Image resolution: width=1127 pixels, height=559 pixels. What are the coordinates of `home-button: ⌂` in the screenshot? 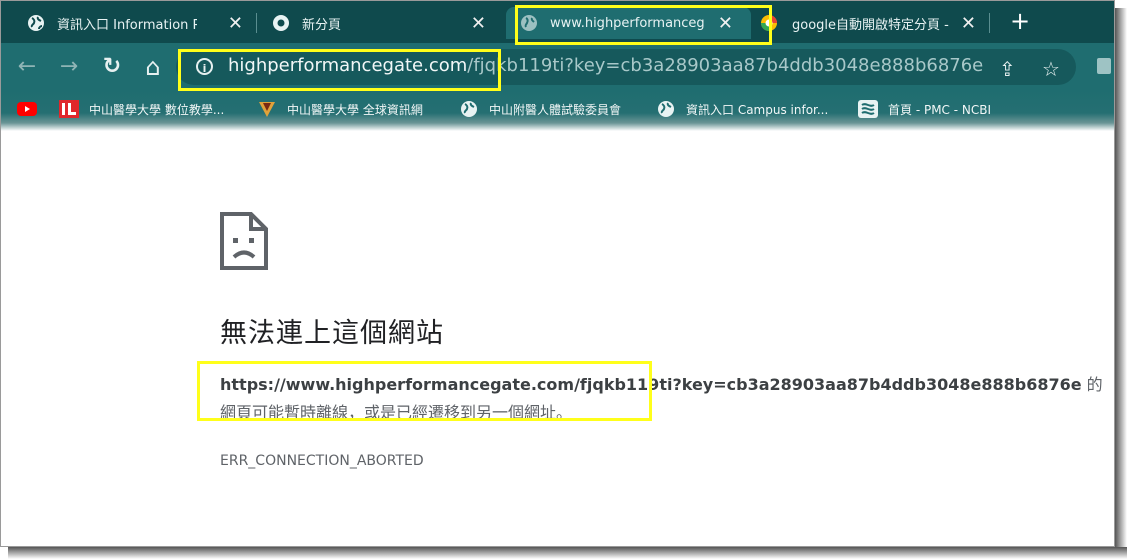 It's located at (153, 67).